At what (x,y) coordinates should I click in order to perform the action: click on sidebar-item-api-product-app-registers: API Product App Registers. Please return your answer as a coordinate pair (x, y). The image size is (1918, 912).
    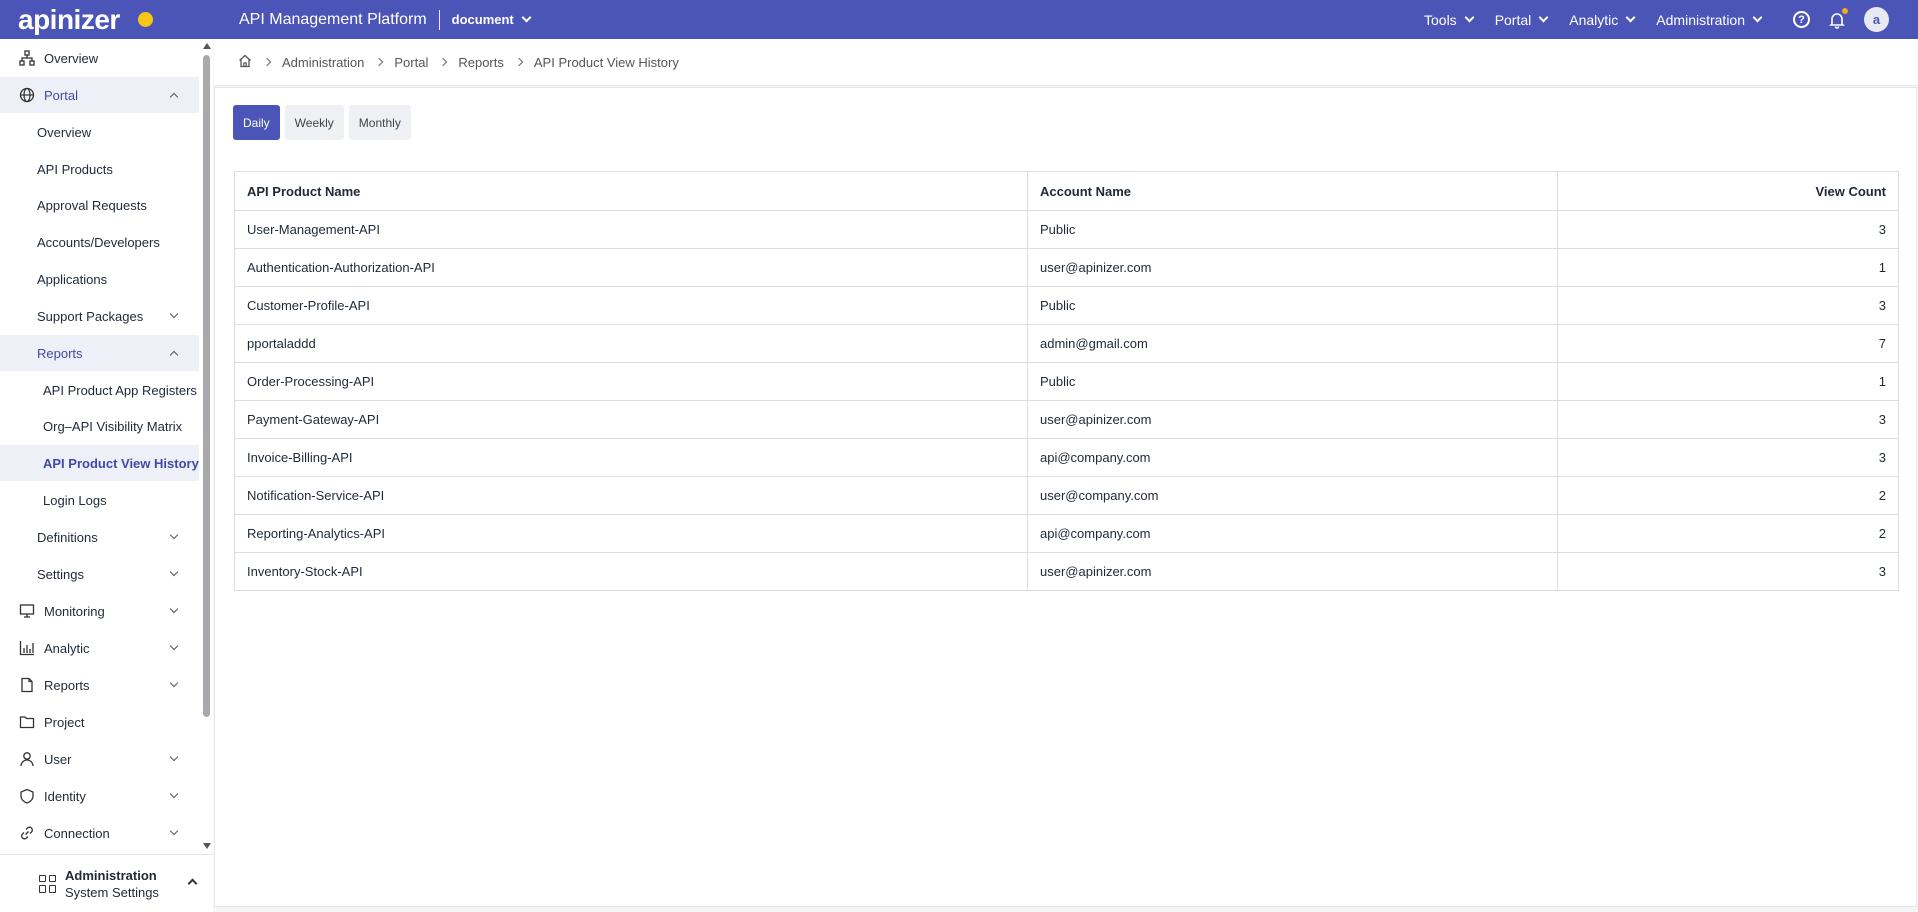
    Looking at the image, I should click on (99, 390).